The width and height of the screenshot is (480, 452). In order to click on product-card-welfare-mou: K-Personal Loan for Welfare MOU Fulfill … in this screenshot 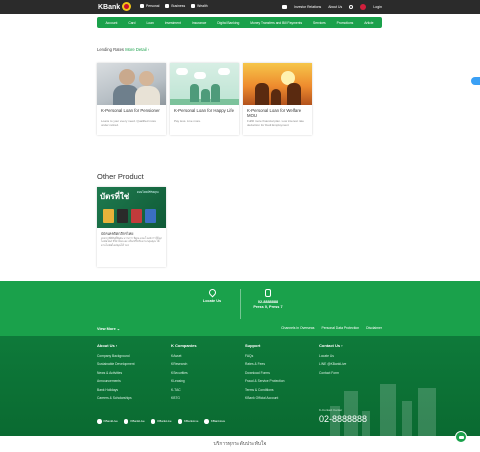, I will do `click(277, 99)`.